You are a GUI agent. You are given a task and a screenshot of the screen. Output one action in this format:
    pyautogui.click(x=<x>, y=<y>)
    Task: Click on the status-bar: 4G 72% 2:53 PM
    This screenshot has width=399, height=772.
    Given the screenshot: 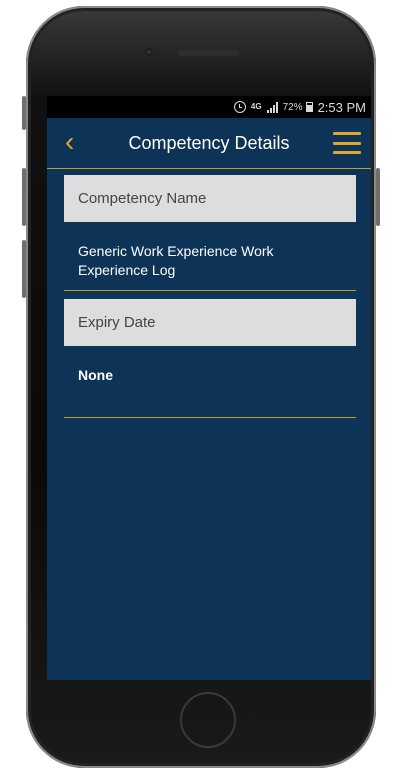 What is the action you would take?
    pyautogui.click(x=209, y=107)
    